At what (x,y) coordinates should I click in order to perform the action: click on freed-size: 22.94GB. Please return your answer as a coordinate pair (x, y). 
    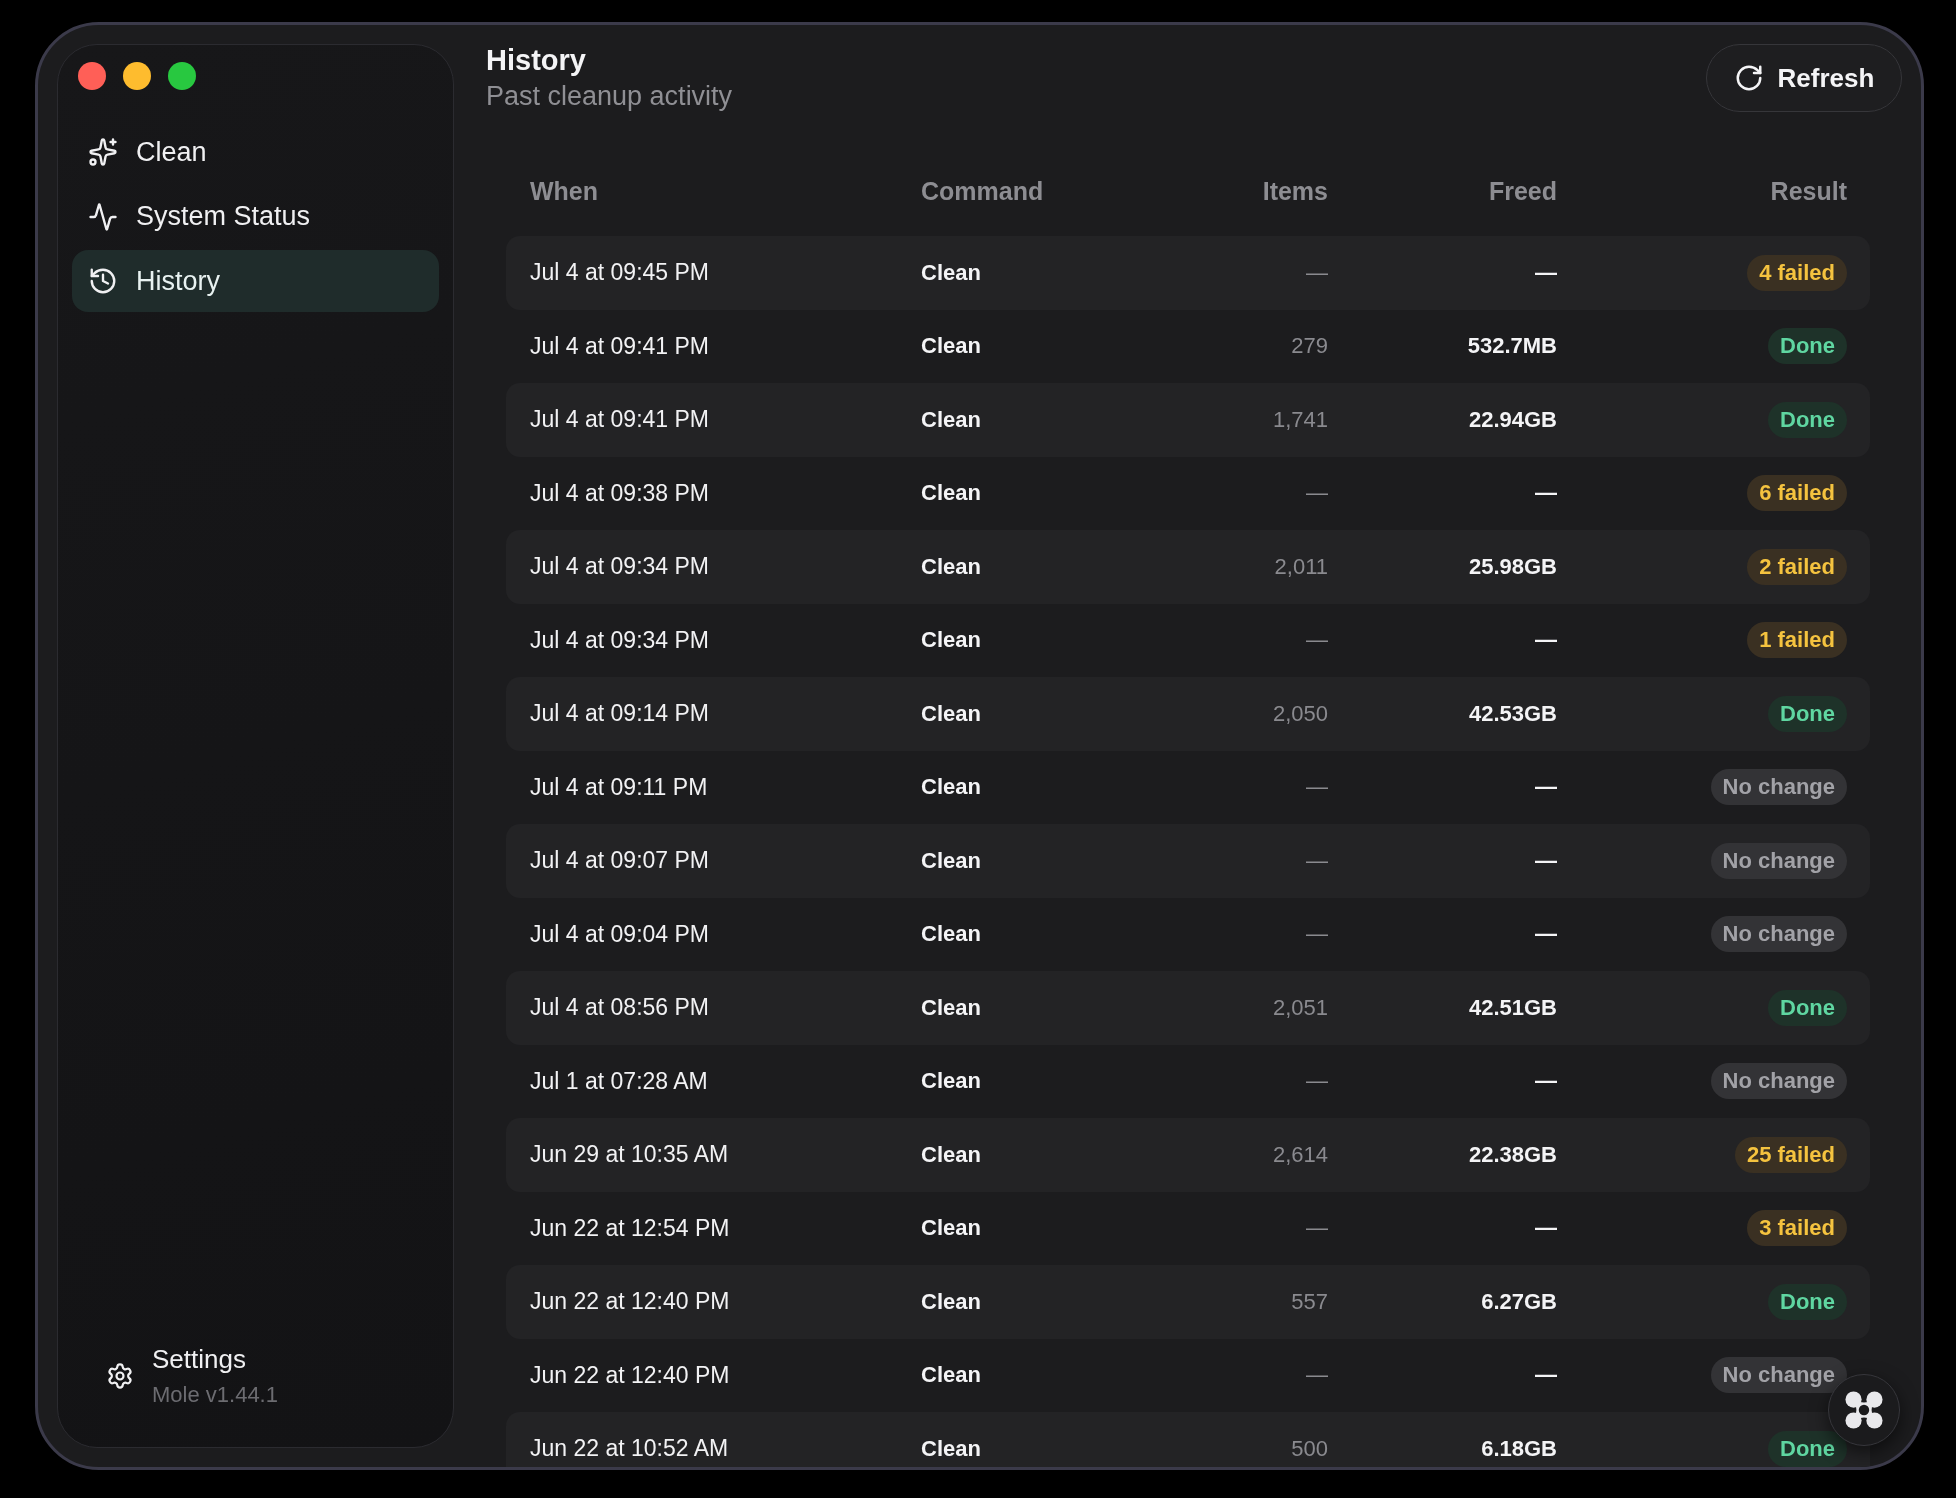
    Looking at the image, I should click on (1512, 419).